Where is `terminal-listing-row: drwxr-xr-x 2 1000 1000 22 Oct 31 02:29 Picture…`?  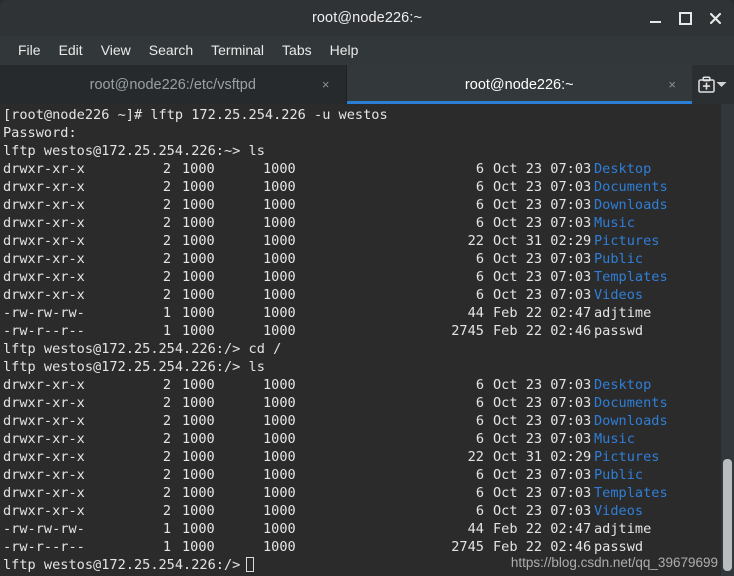 terminal-listing-row: drwxr-xr-x 2 1000 1000 22 Oct 31 02:29 Picture… is located at coordinates (360, 457).